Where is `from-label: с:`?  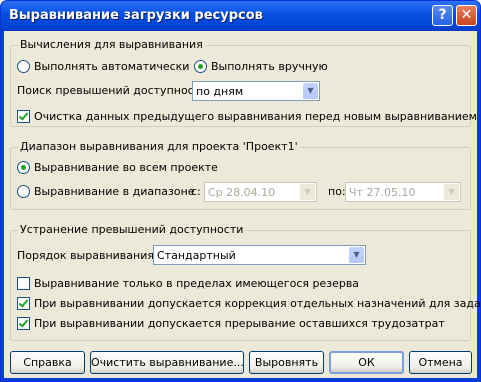
from-label: с: is located at coordinates (196, 191).